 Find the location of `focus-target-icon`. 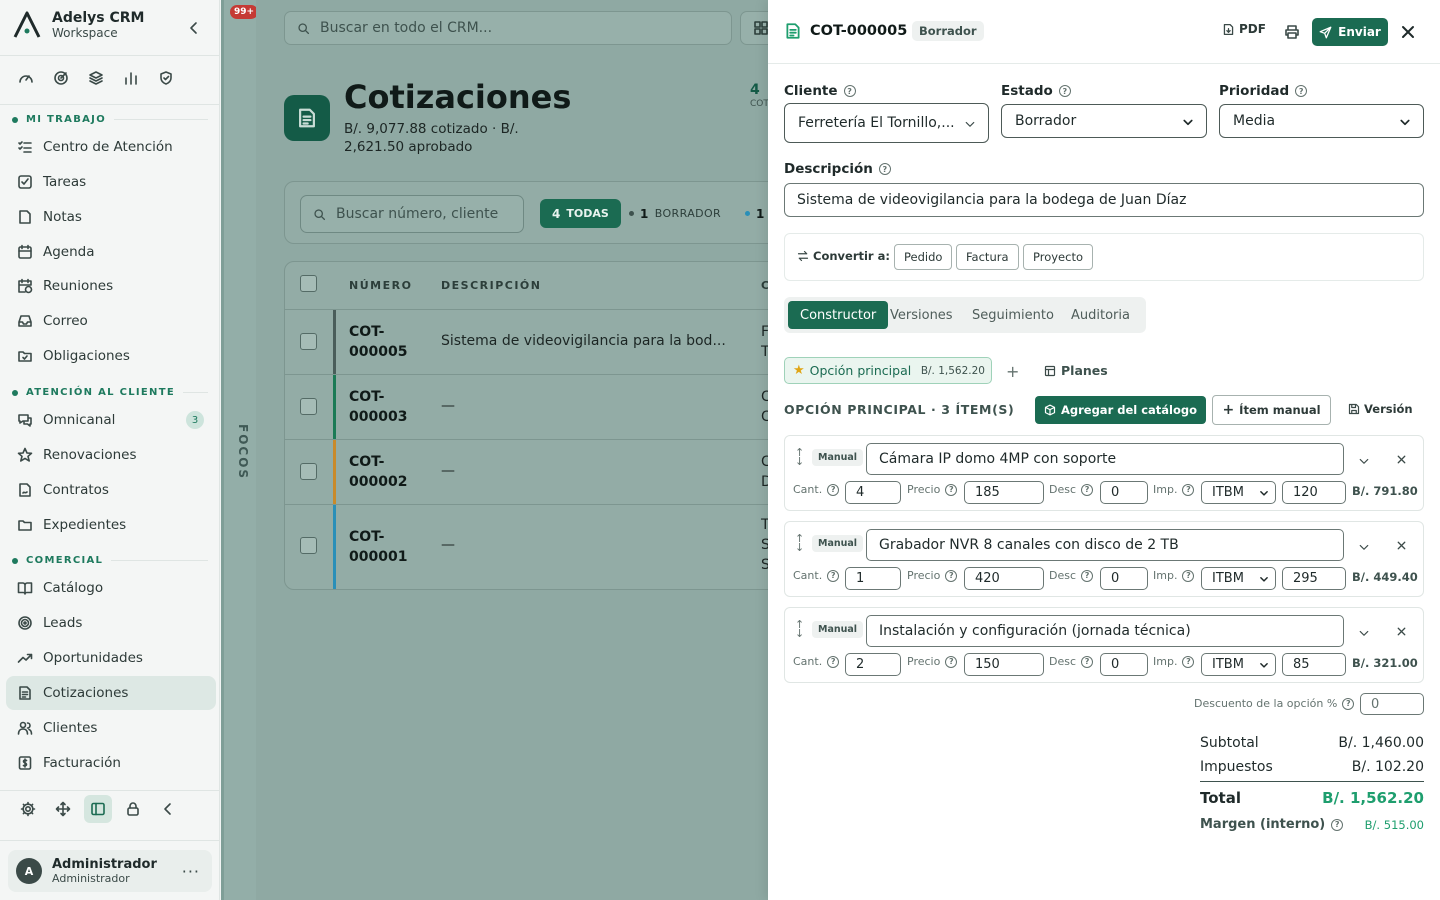

focus-target-icon is located at coordinates (61, 78).